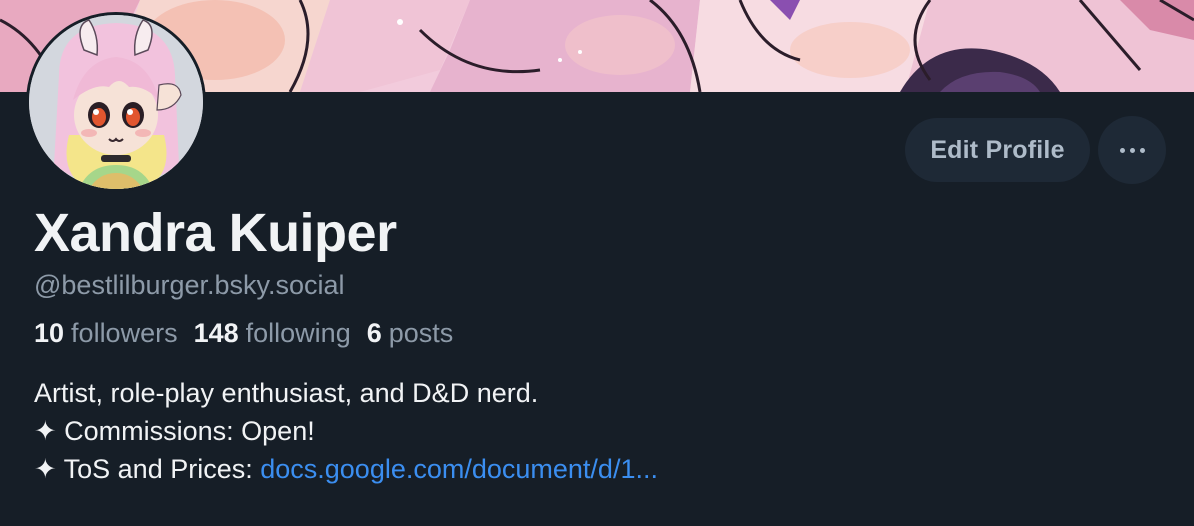  Describe the element at coordinates (174, 431) in the screenshot. I see `bio-line-2: ✦ Commissions: Open!` at that location.